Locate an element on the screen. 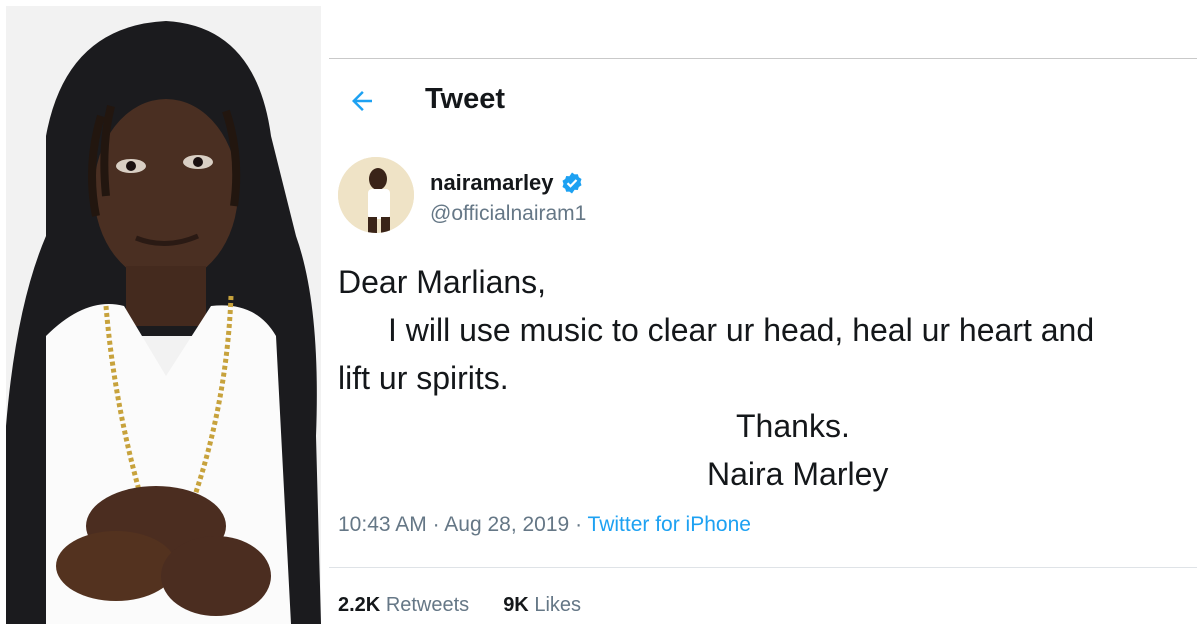 This screenshot has height=630, width=1200. tweet-time: 10:43 AM is located at coordinates (382, 524).